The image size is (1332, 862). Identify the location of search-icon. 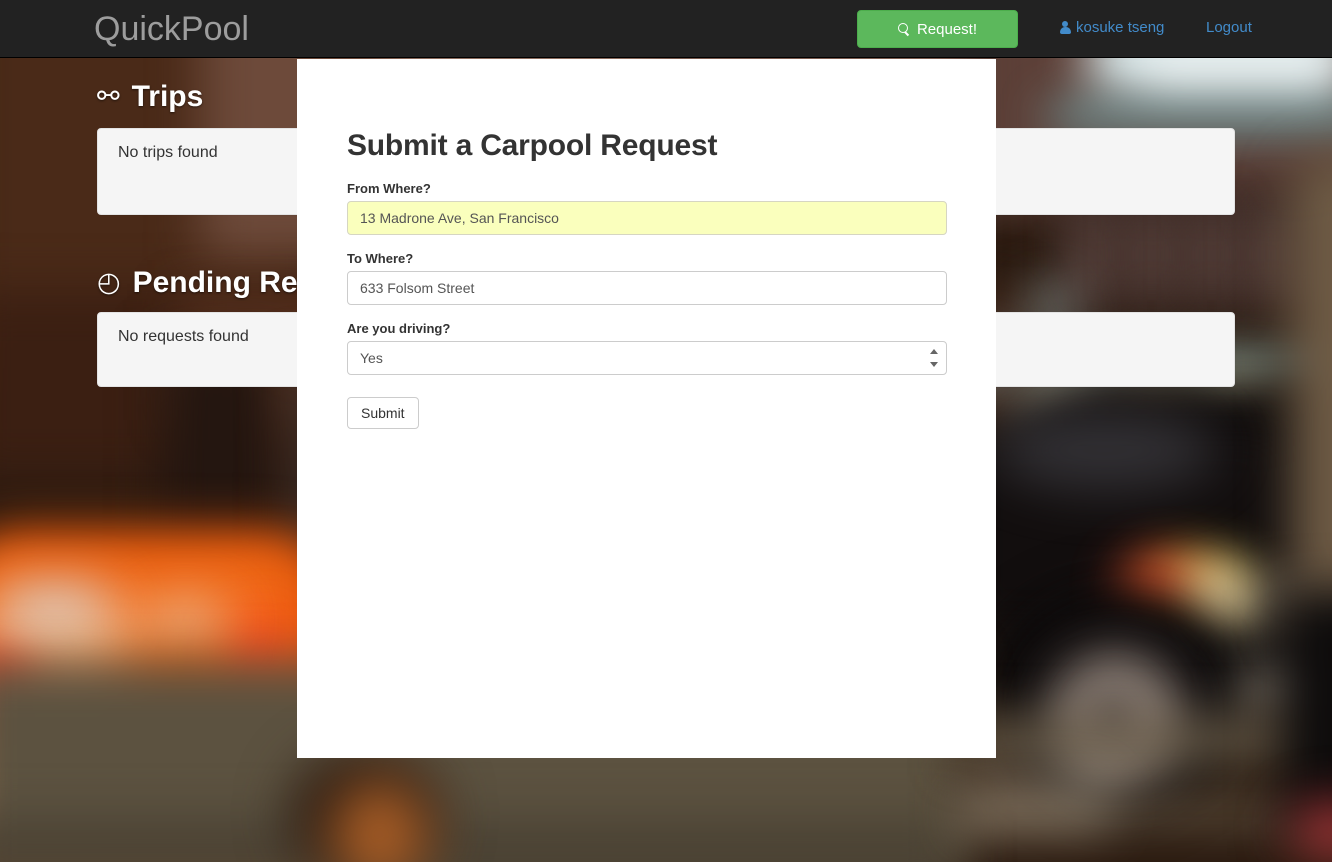
(904, 29).